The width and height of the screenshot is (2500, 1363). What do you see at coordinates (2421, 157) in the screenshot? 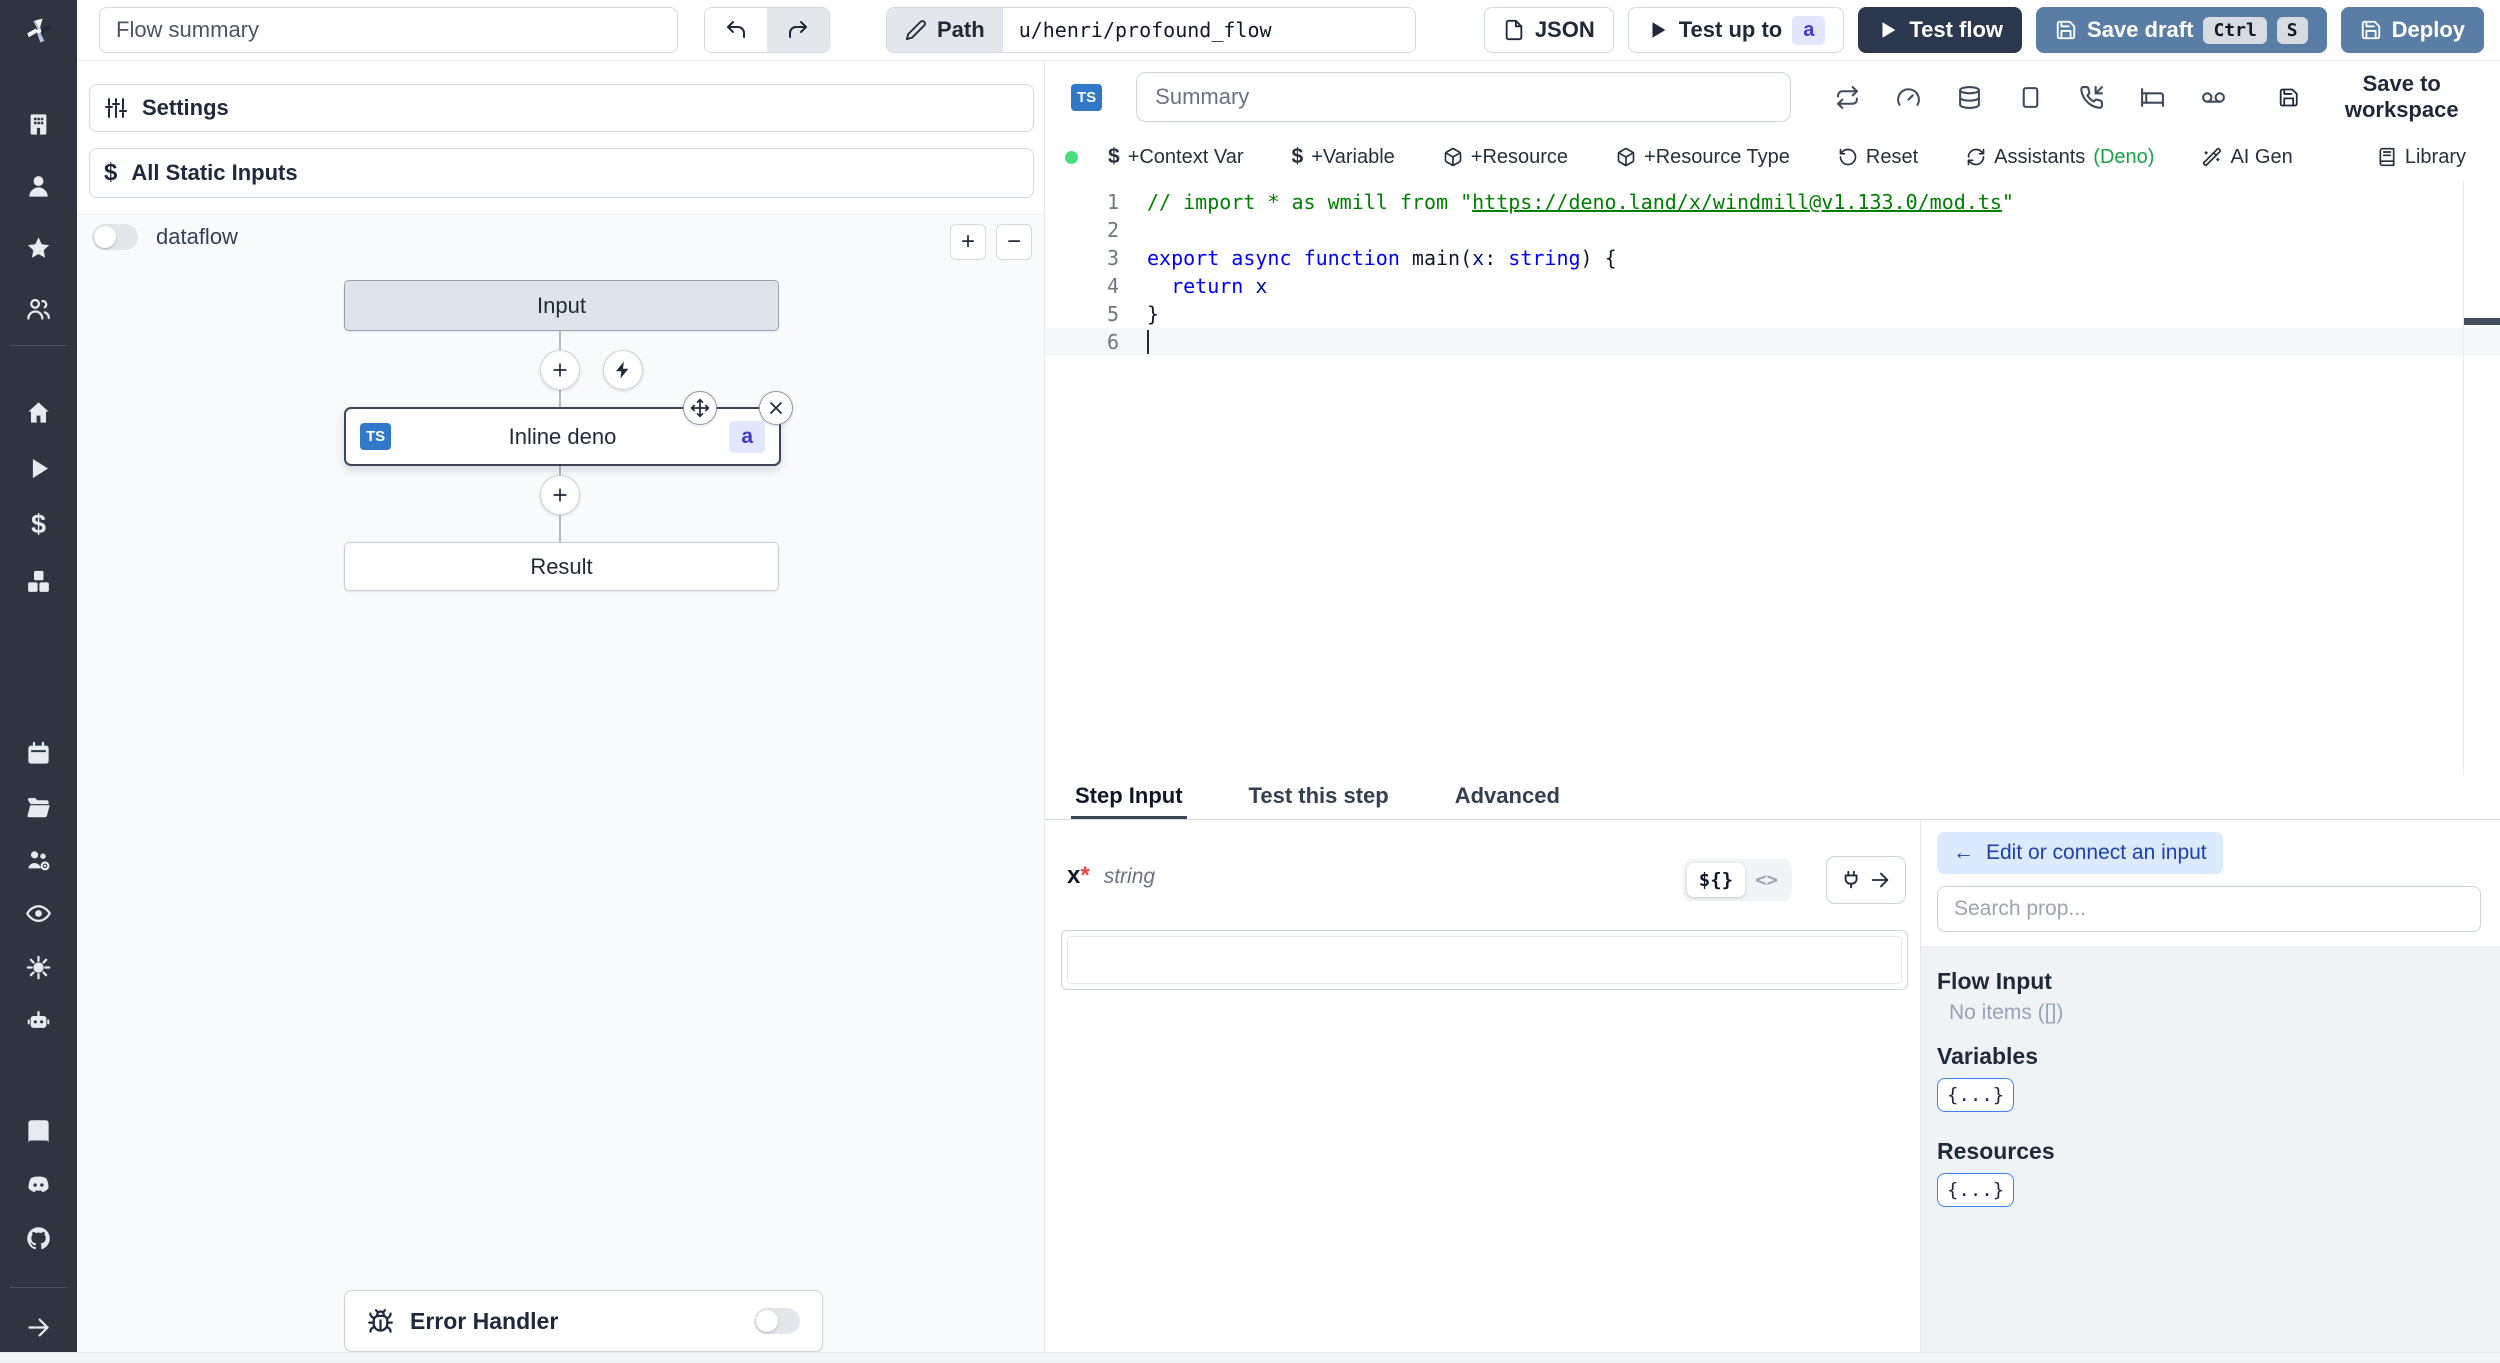
I see `library-button: Library` at bounding box center [2421, 157].